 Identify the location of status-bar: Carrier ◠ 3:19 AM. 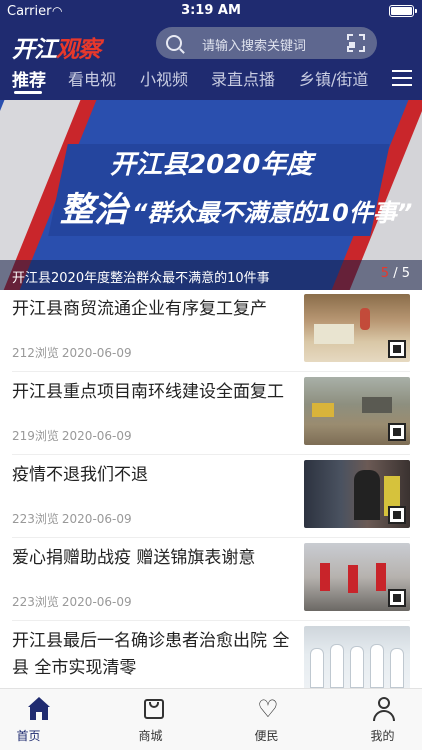
(211, 11).